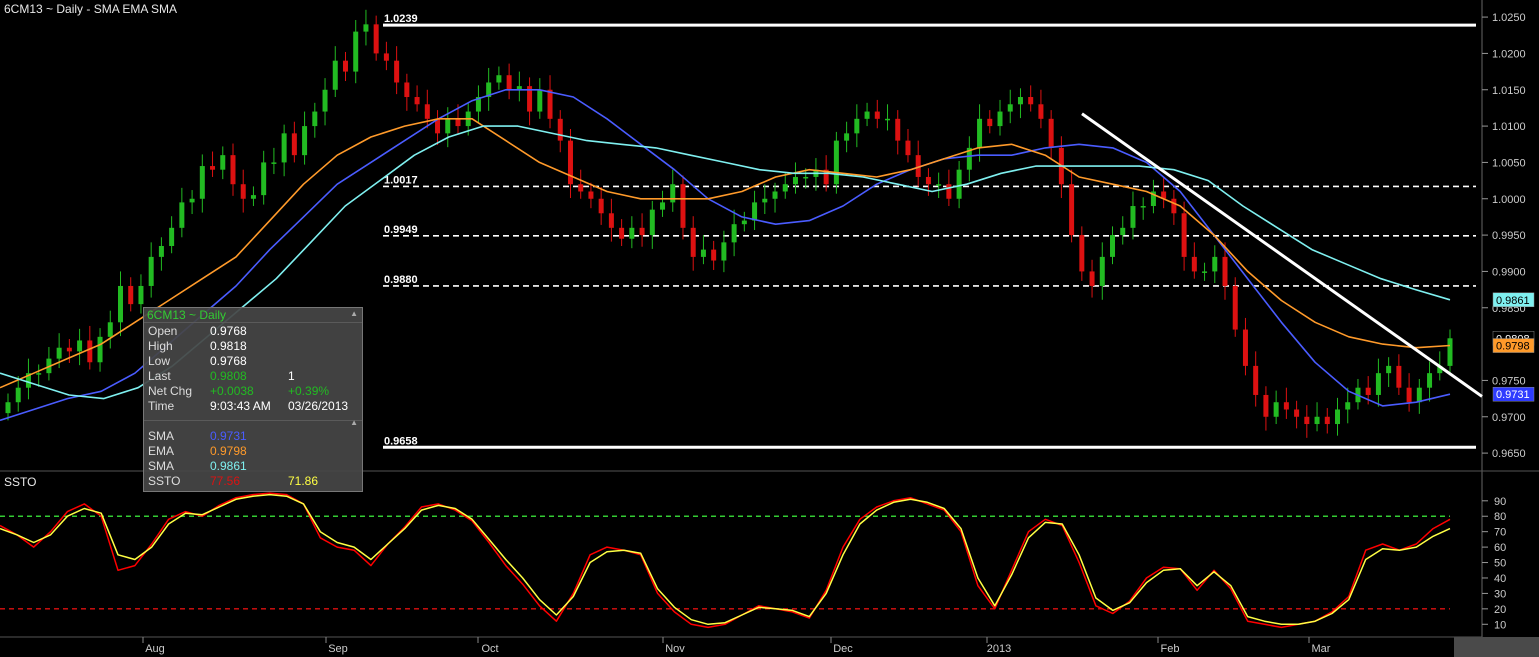 This screenshot has height=657, width=1539. What do you see at coordinates (1500, 594) in the screenshot?
I see `ssto-tick-label: 30` at bounding box center [1500, 594].